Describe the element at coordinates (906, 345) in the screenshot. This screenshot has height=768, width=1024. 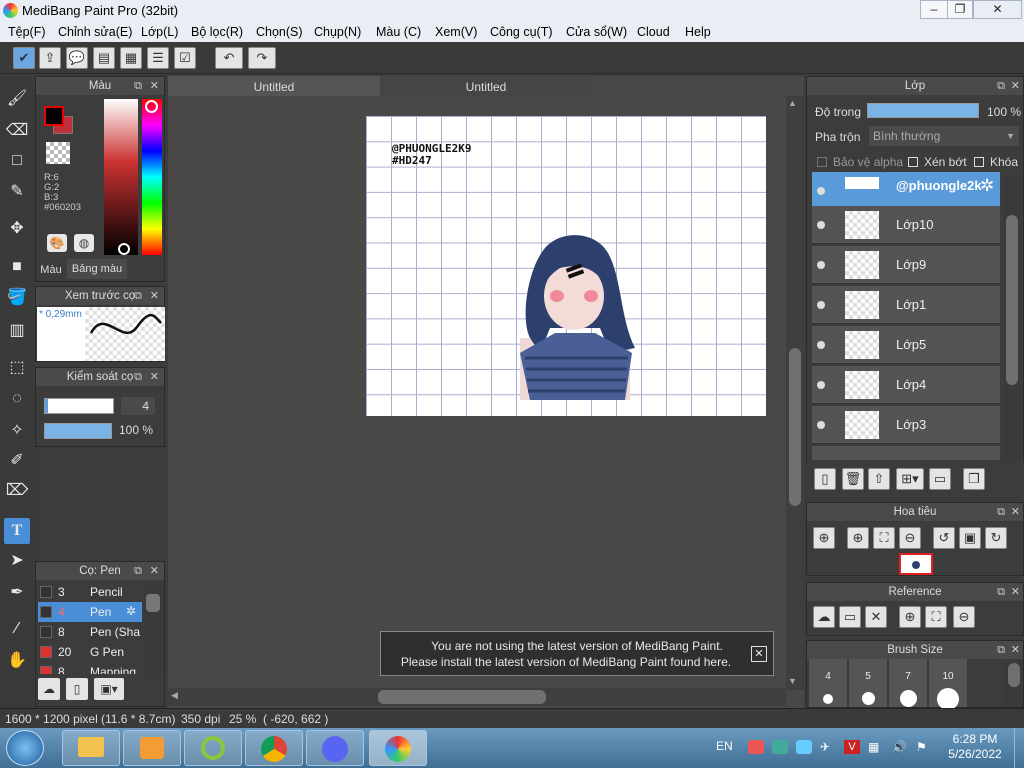
I see `layer-item: Lớp5` at that location.